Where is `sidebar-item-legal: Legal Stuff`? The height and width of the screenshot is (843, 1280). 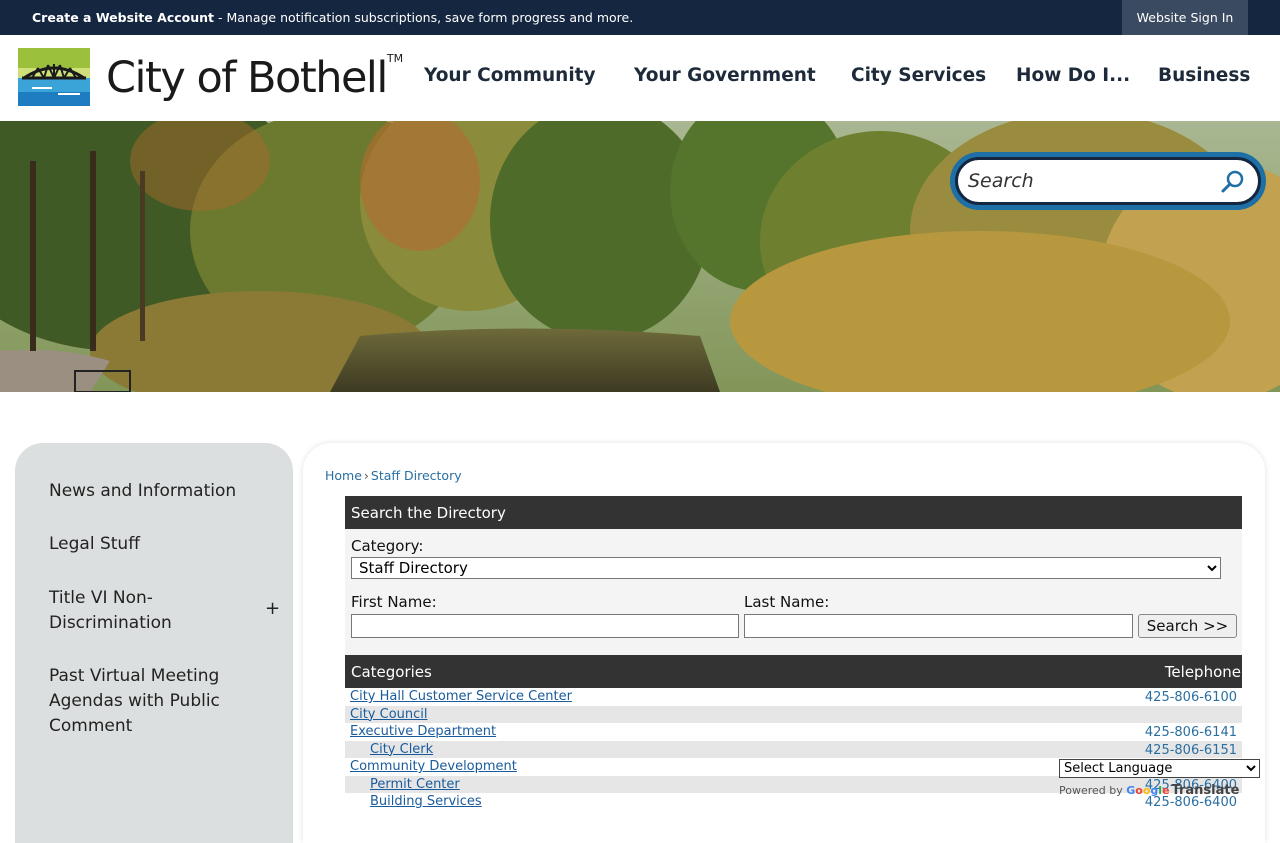
sidebar-item-legal: Legal Stuff is located at coordinates (154, 544).